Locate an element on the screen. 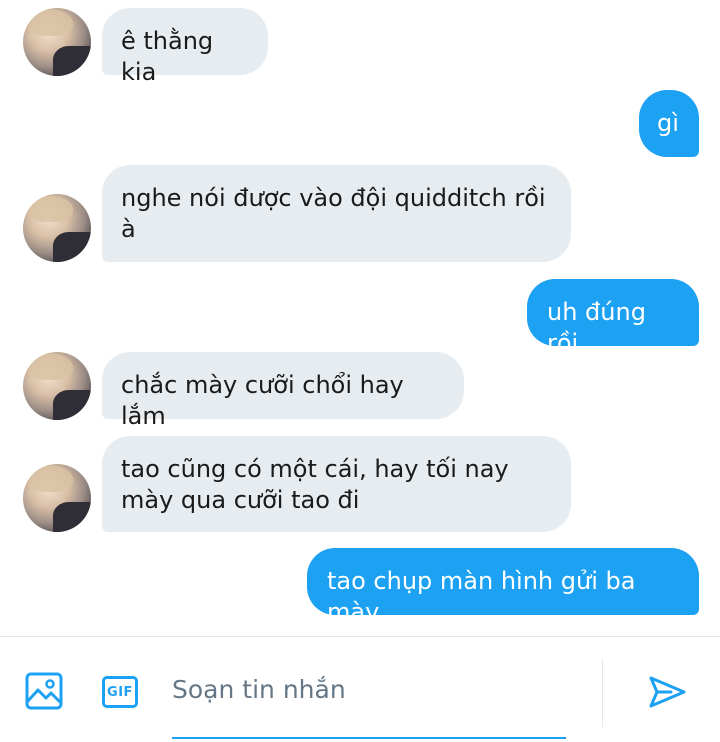 Image resolution: width=720 pixels, height=742 pixels. message-composer: GIF is located at coordinates (360, 689).